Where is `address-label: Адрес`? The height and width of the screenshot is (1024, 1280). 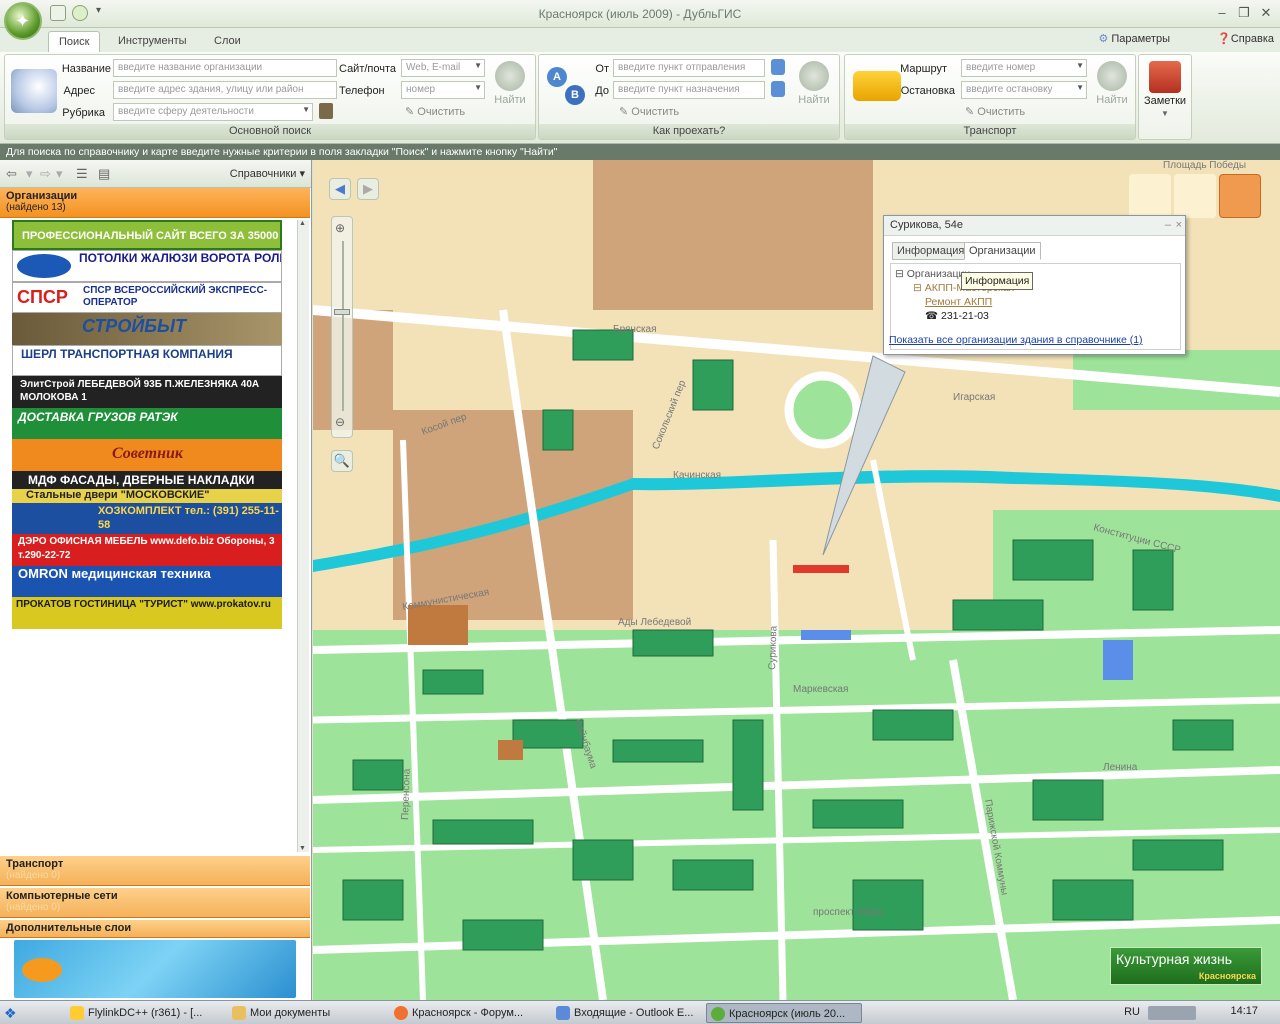 address-label: Адрес is located at coordinates (79, 91).